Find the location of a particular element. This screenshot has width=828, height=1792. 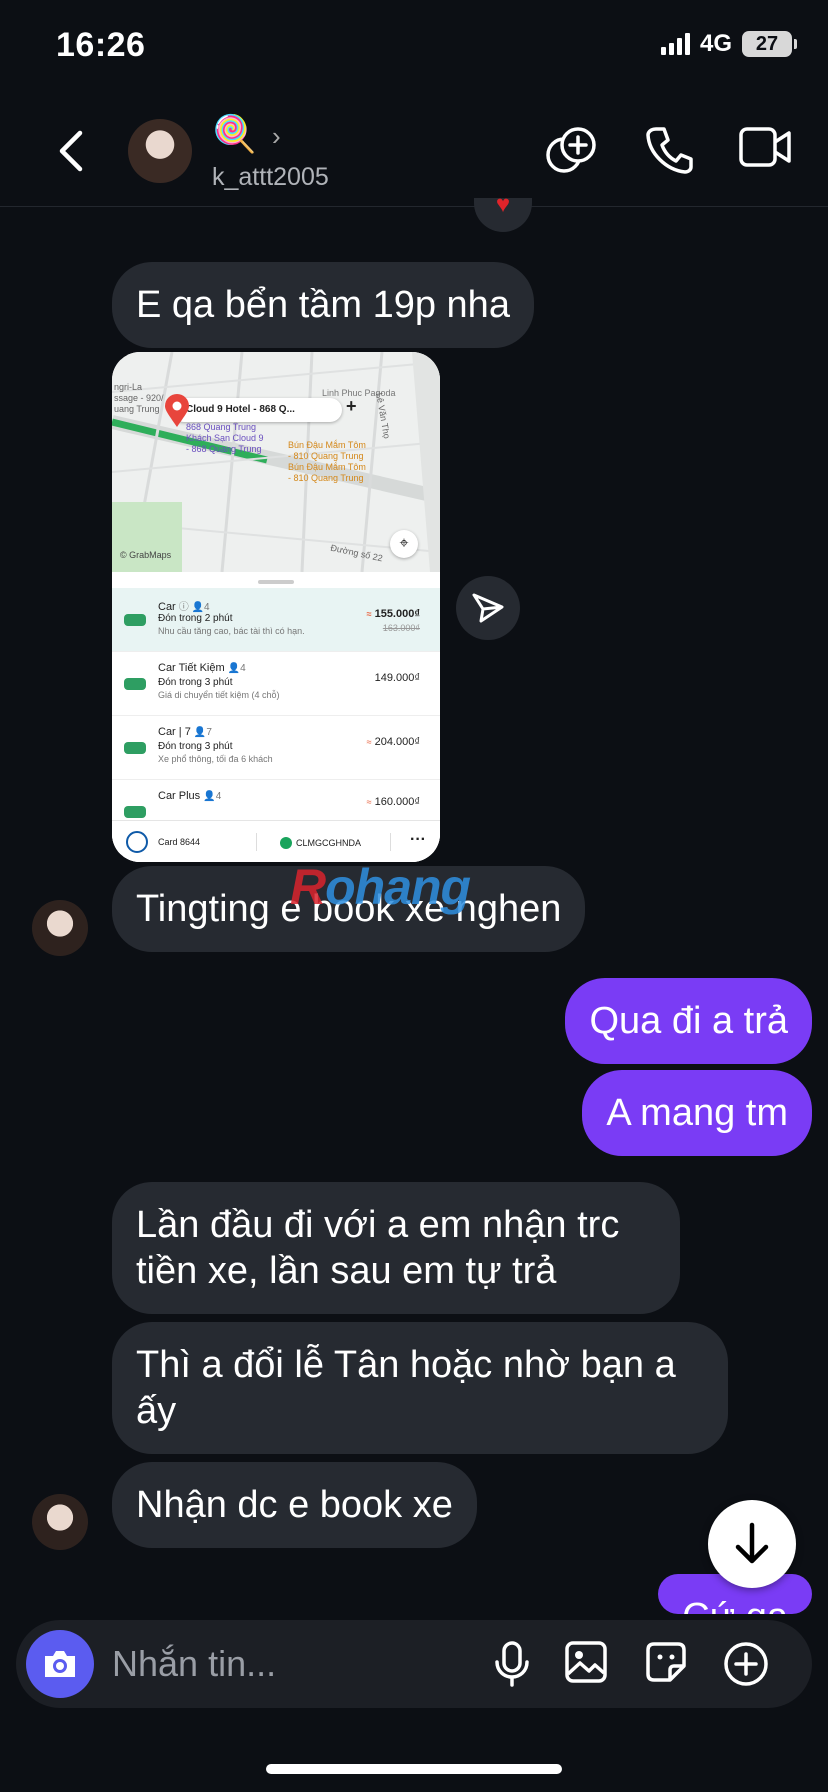

scroll-to-bottom-button is located at coordinates (752, 1544).